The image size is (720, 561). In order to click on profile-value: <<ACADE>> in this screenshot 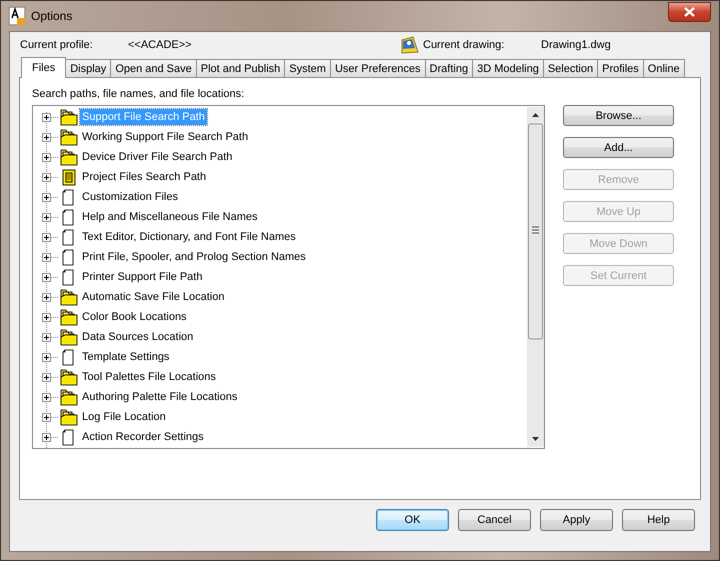, I will do `click(160, 44)`.